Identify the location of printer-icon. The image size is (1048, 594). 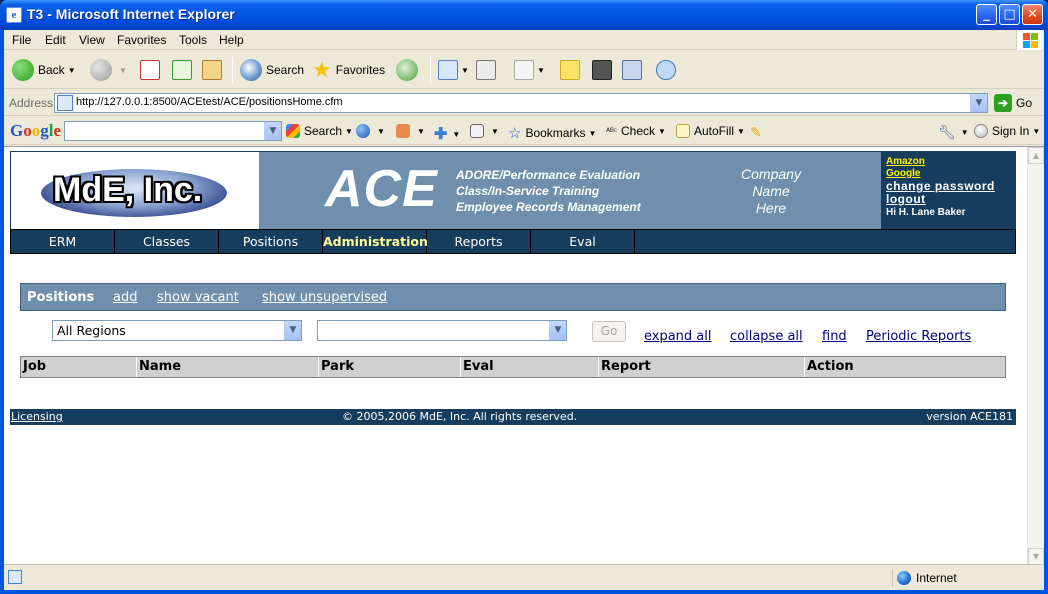
(486, 70).